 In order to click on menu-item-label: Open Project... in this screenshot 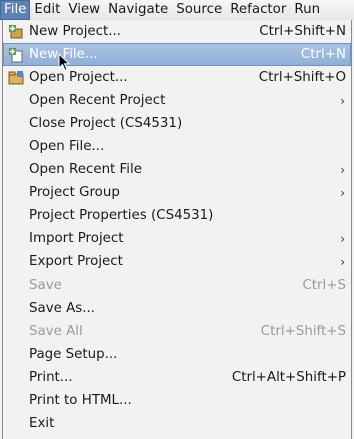, I will do `click(78, 78)`.